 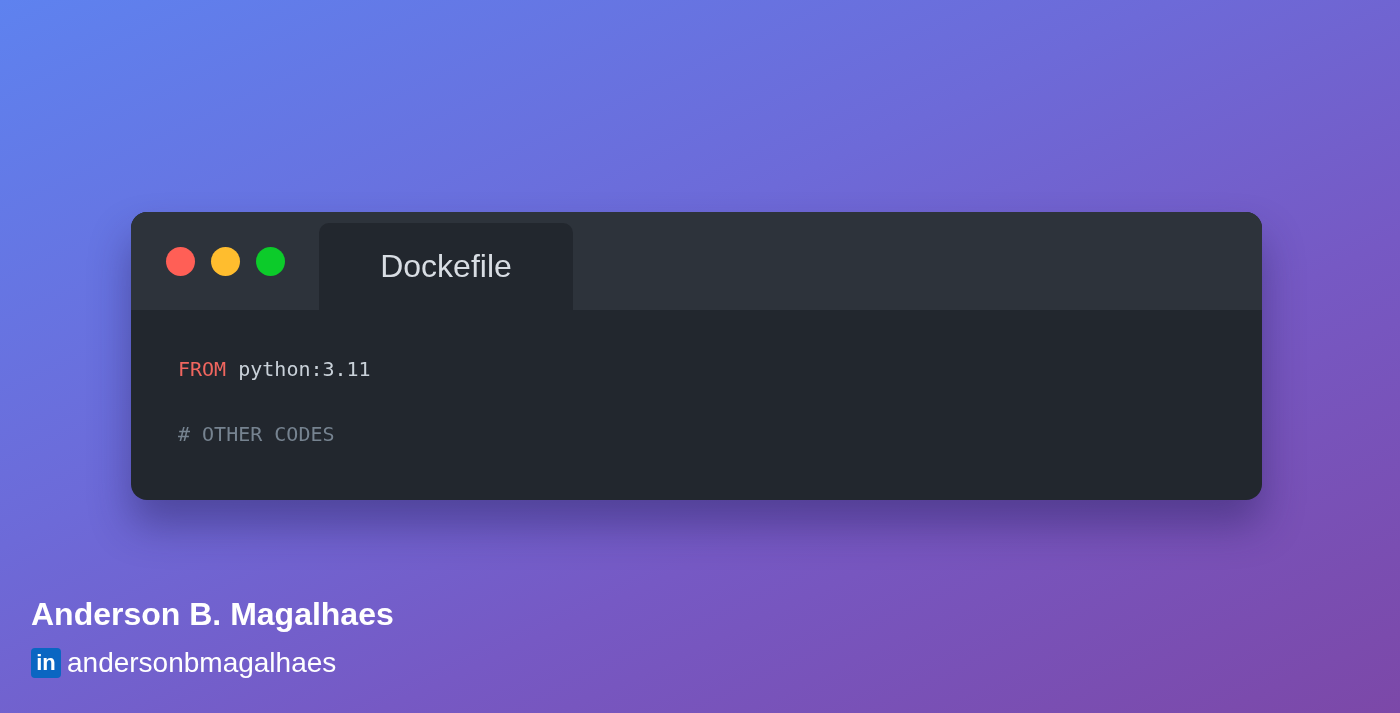 What do you see at coordinates (256, 434) in the screenshot?
I see `code-comment: # OTHER CODES` at bounding box center [256, 434].